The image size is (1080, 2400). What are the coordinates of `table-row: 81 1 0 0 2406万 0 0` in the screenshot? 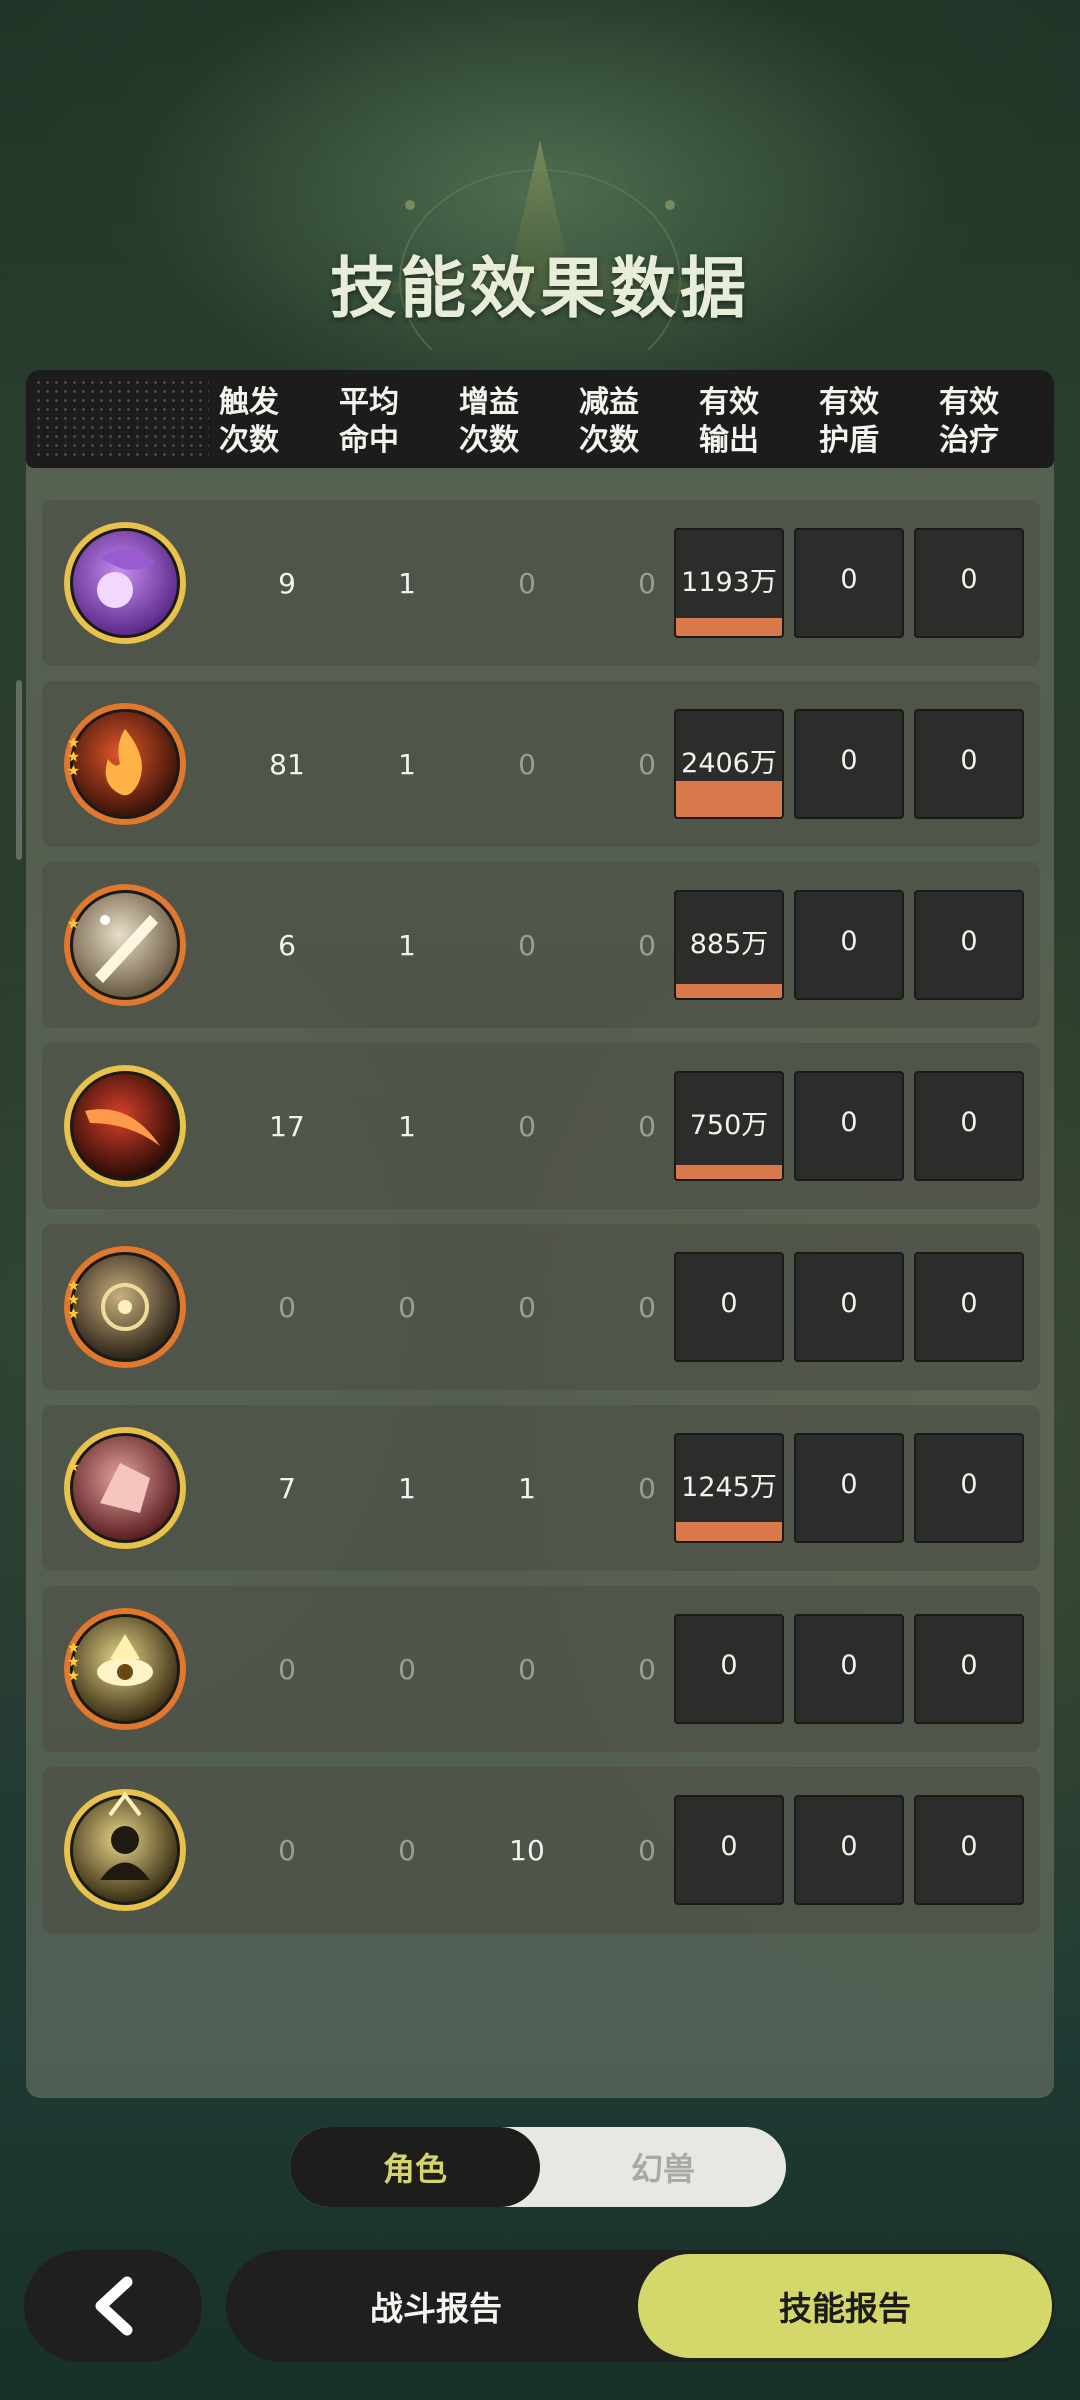 It's located at (541, 764).